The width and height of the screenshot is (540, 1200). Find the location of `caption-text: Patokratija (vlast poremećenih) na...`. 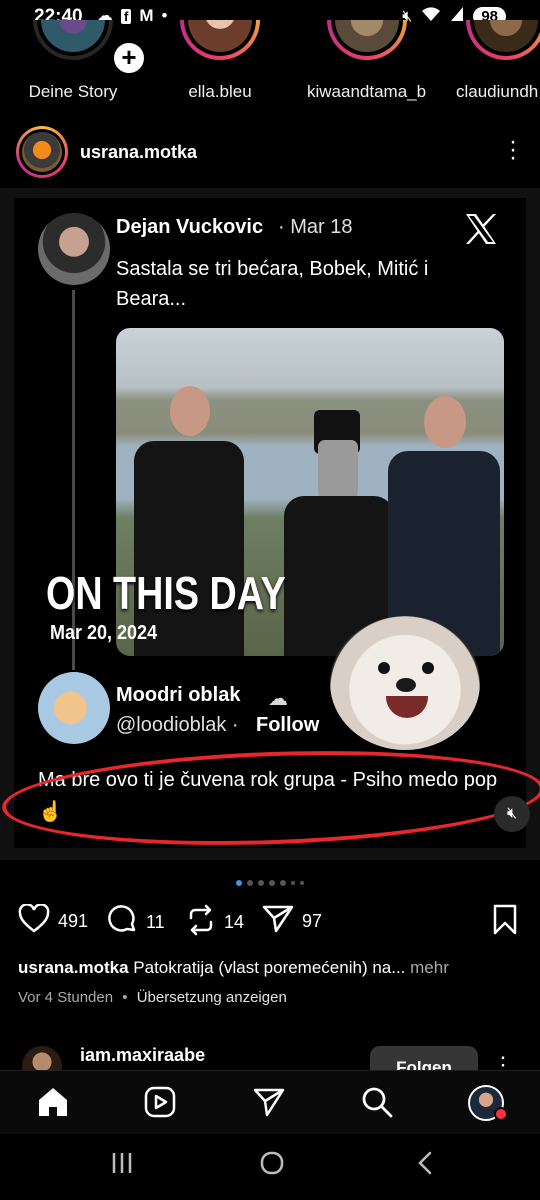

caption-text: Patokratija (vlast poremećenih) na... is located at coordinates (269, 967).